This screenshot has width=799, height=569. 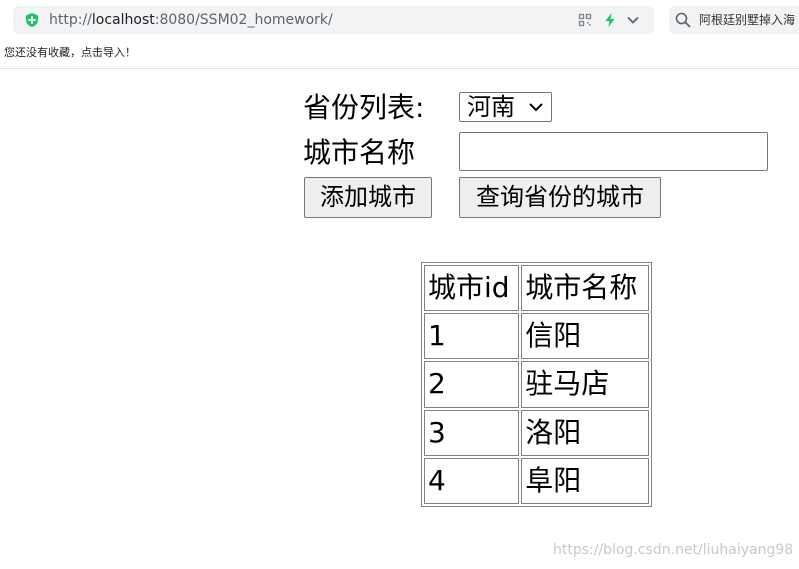 I want to click on bookmark-bar: 您还没有收藏，点击导入！, so click(x=399, y=54).